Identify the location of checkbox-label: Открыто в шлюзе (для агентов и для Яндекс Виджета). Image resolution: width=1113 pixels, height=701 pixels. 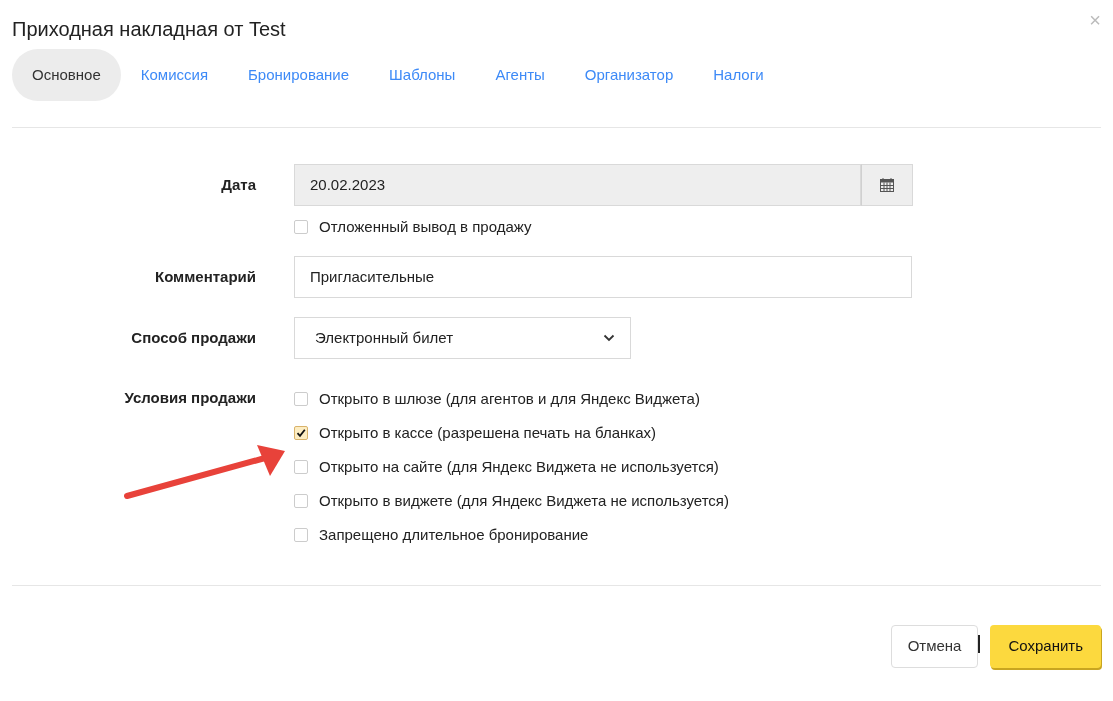
(509, 398).